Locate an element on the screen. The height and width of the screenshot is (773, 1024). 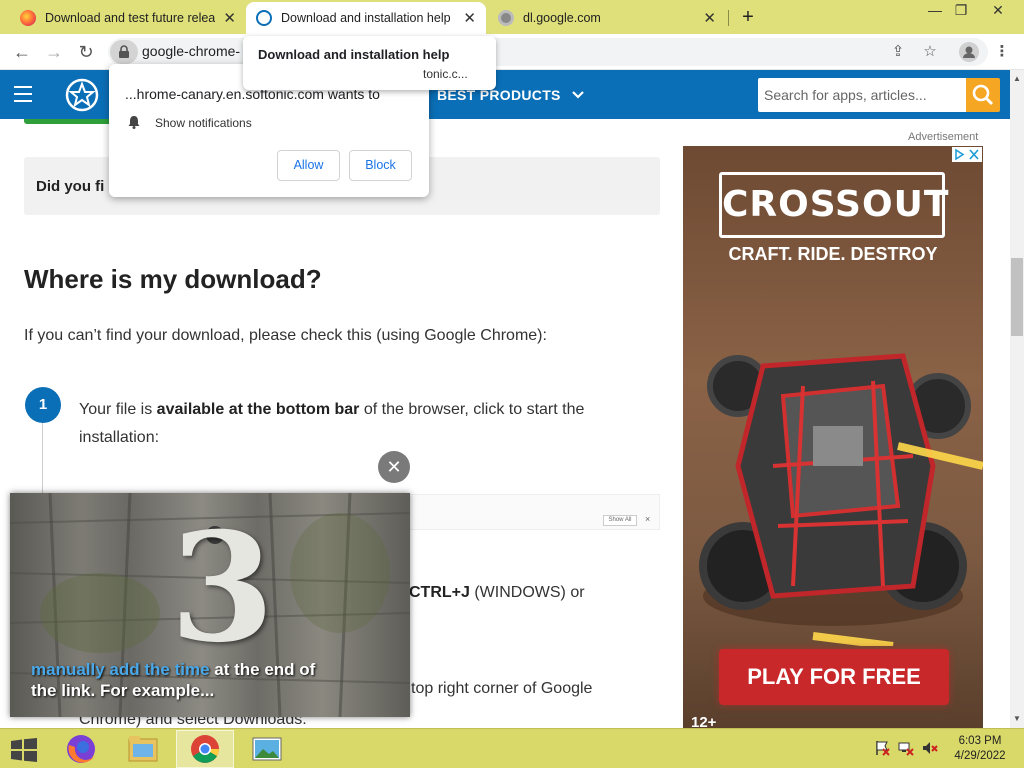
step-1-pre: Your file is is located at coordinates (118, 409).